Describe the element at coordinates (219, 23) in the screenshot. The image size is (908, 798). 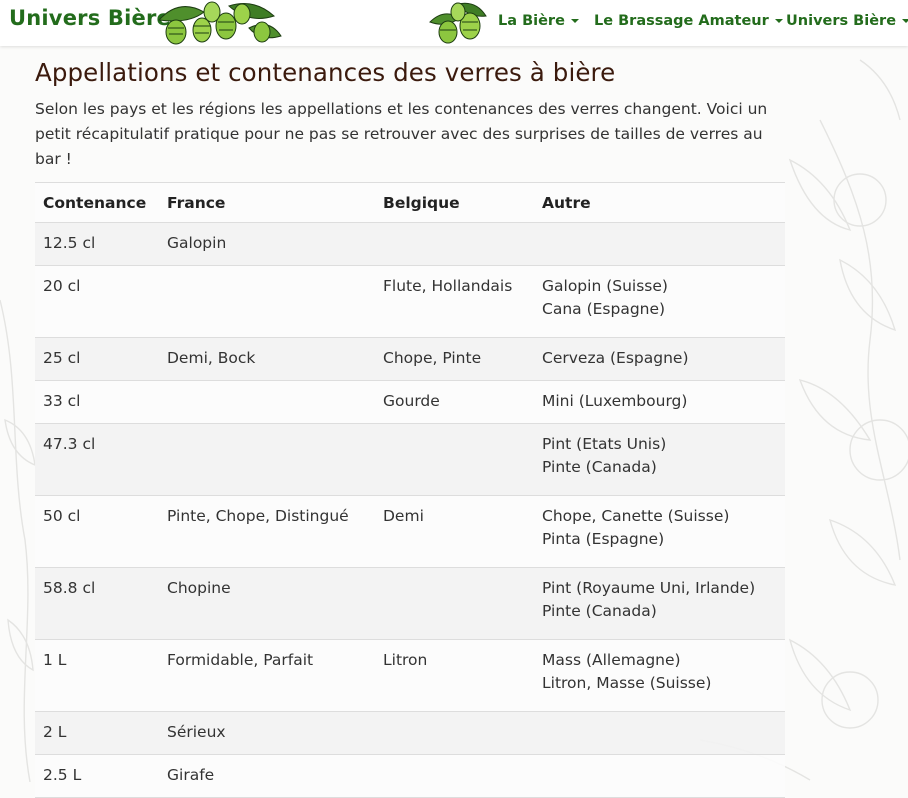
I see `hops-left-icon` at that location.